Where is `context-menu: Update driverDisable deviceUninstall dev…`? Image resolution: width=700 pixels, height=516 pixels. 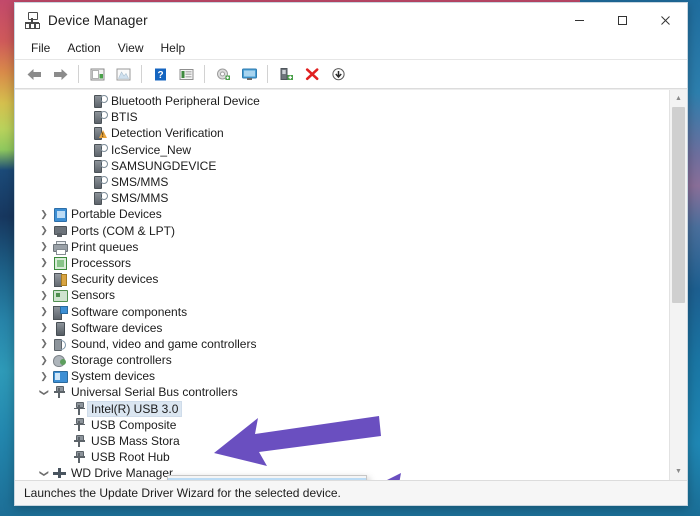 context-menu: Update driverDisable deviceUninstall dev… is located at coordinates (267, 477).